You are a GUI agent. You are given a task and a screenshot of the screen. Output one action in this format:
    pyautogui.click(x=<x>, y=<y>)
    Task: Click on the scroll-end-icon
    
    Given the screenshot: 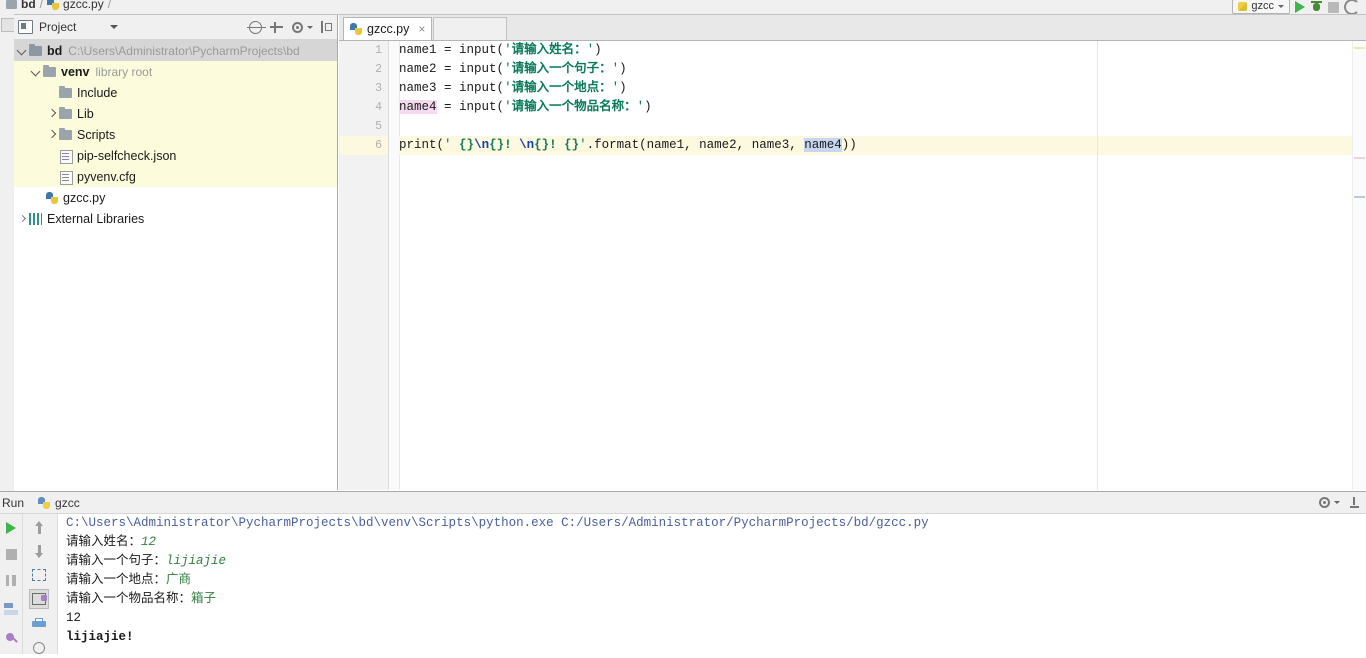 What is the action you would take?
    pyautogui.click(x=39, y=599)
    